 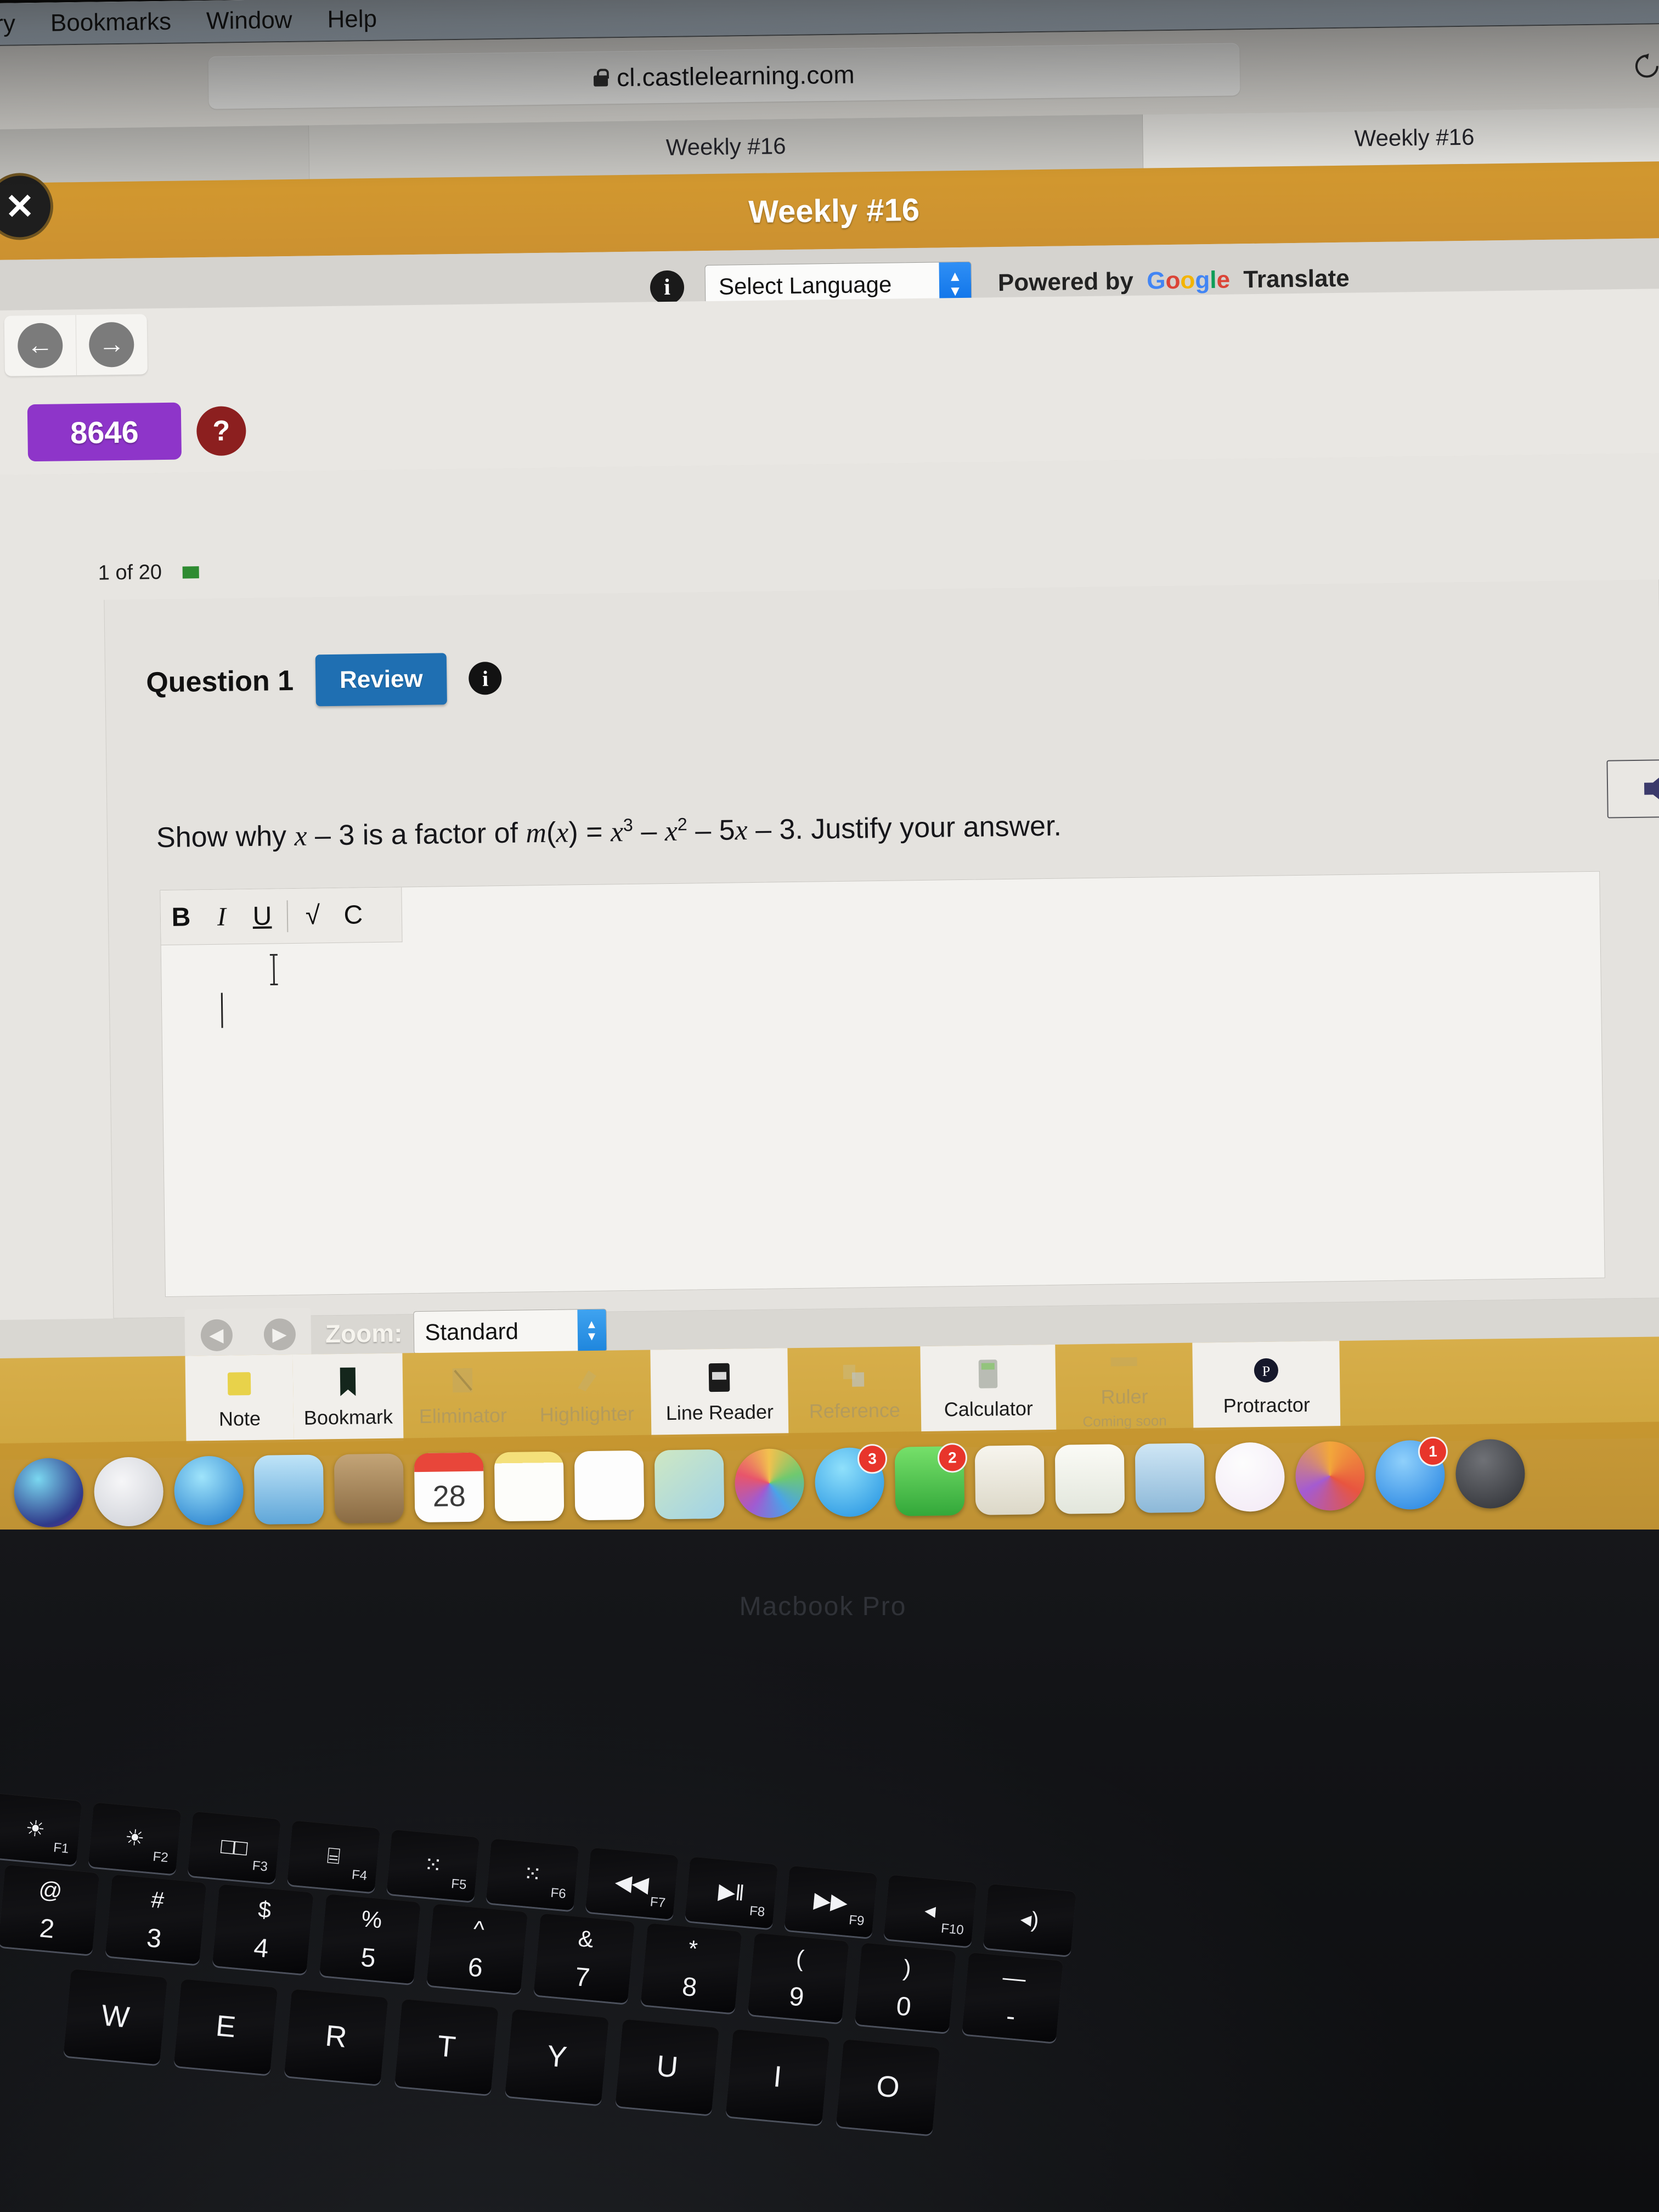 I want to click on key-i: I, so click(x=778, y=2076).